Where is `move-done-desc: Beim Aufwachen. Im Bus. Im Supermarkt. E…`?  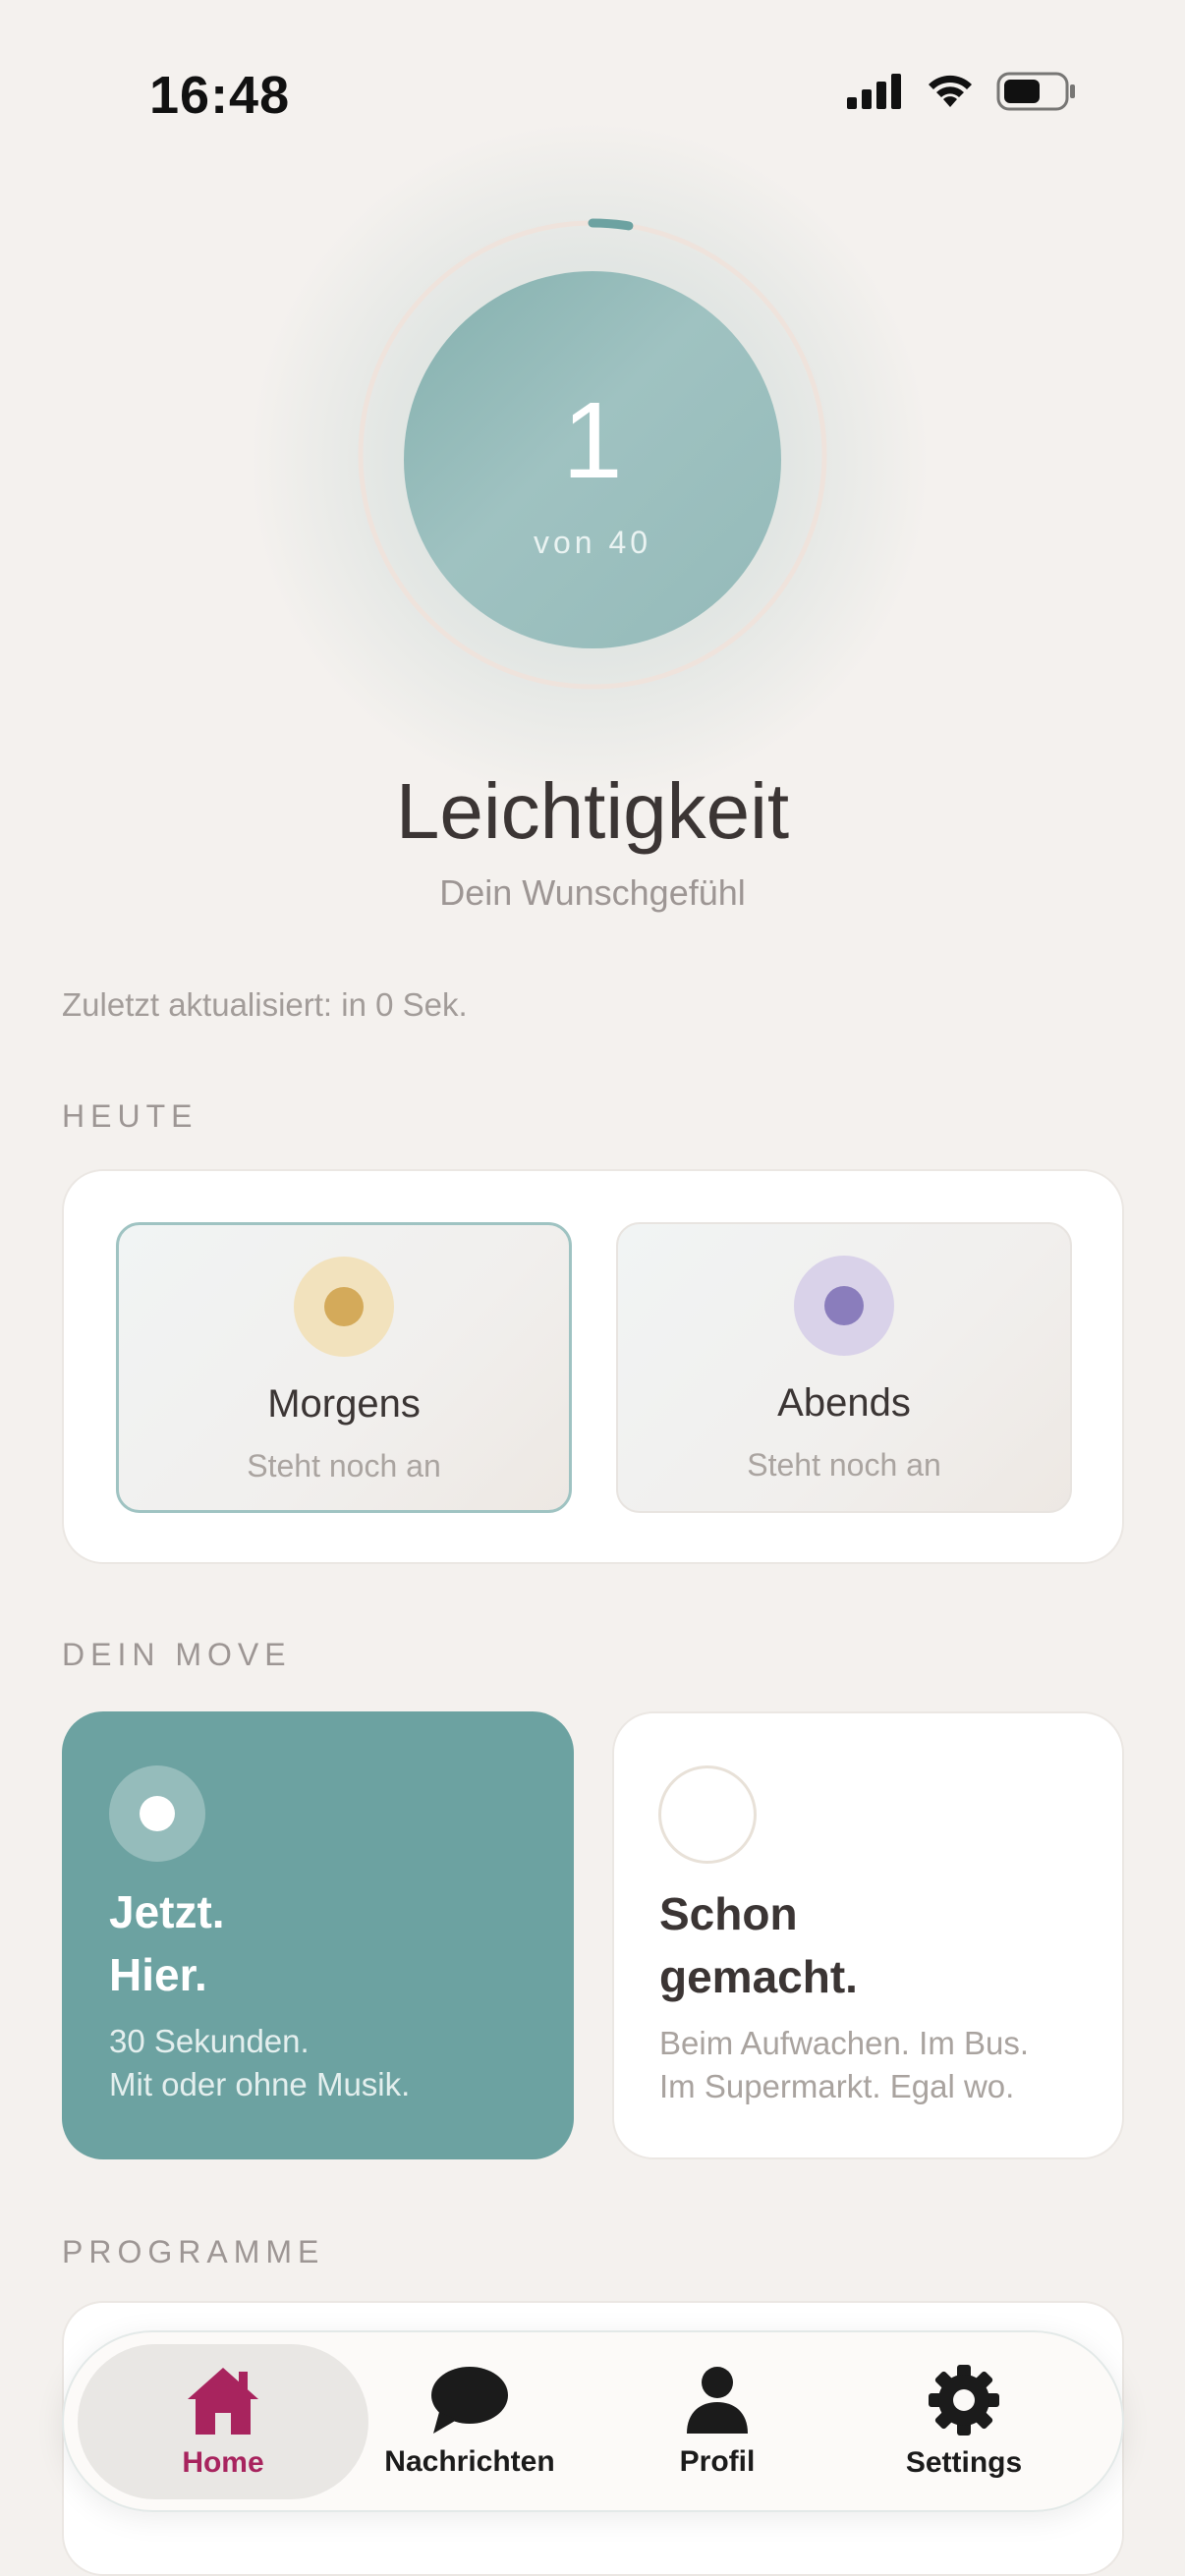
move-done-desc: Beim Aufwachen. Im Bus. Im Supermarkt. E… is located at coordinates (885, 2065).